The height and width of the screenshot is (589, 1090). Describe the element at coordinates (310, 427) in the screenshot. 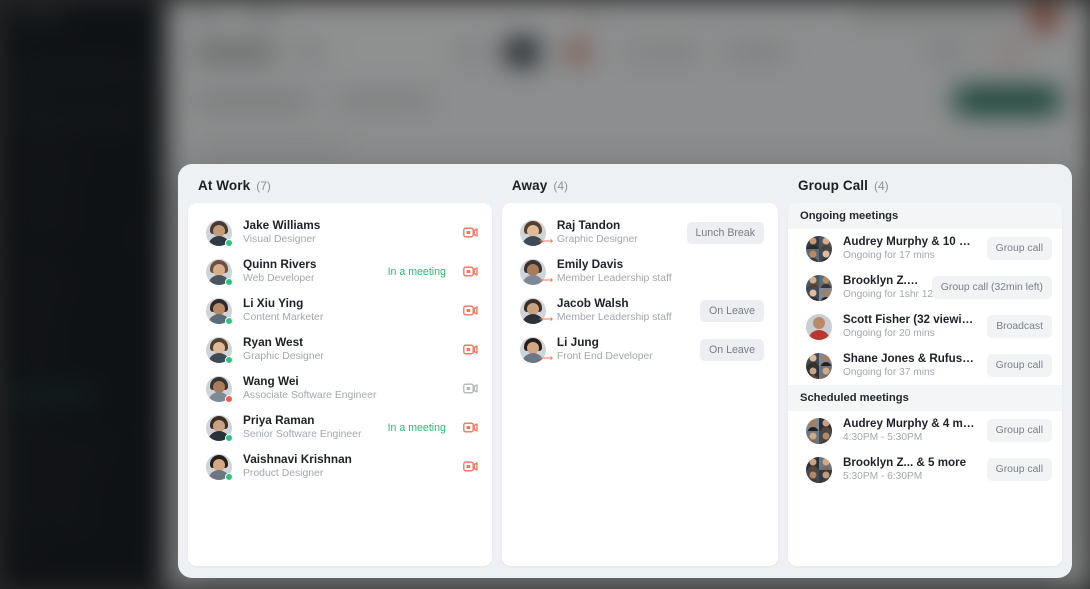

I see `person-info: Priya Raman Senior Software Engineer` at that location.